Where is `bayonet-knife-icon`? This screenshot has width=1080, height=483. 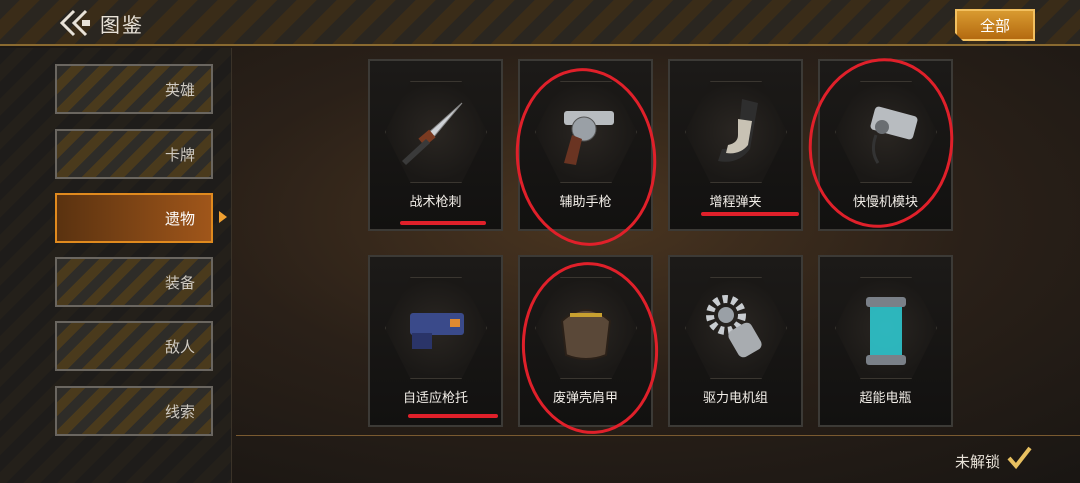
bayonet-knife-icon is located at coordinates (432, 133).